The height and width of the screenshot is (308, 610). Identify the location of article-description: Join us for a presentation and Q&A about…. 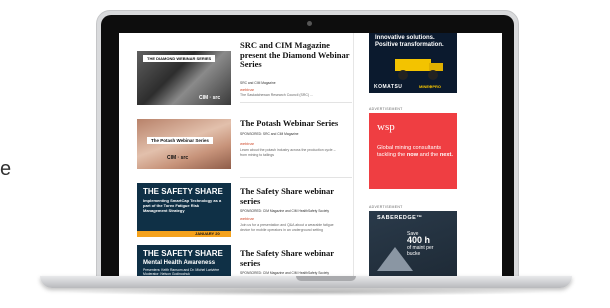
(287, 227).